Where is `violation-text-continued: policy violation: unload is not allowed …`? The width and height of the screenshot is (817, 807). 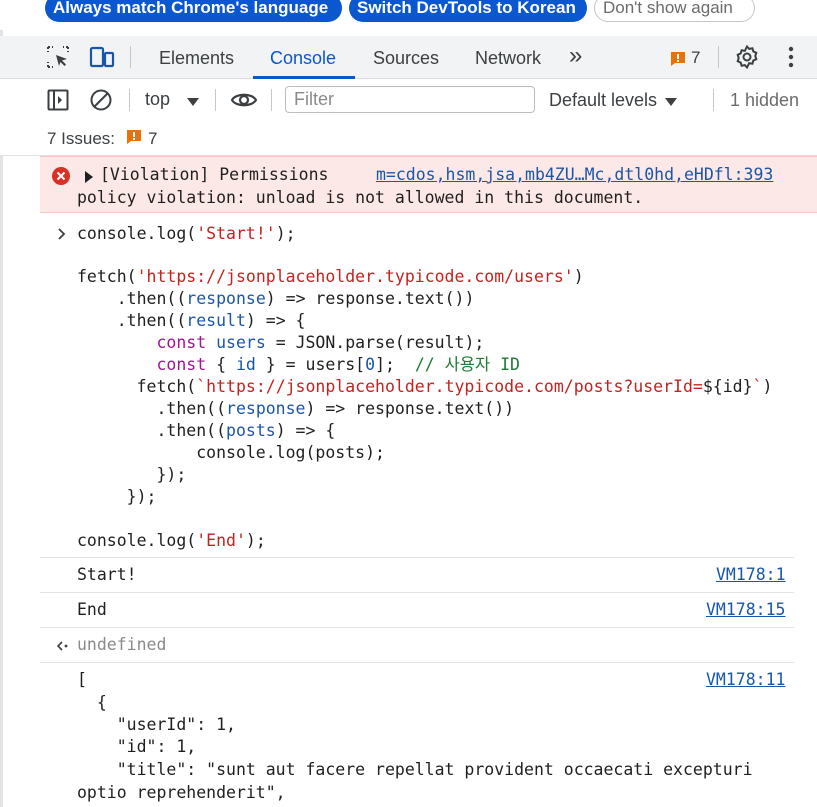
violation-text-continued: policy violation: unload is not allowed … is located at coordinates (360, 197).